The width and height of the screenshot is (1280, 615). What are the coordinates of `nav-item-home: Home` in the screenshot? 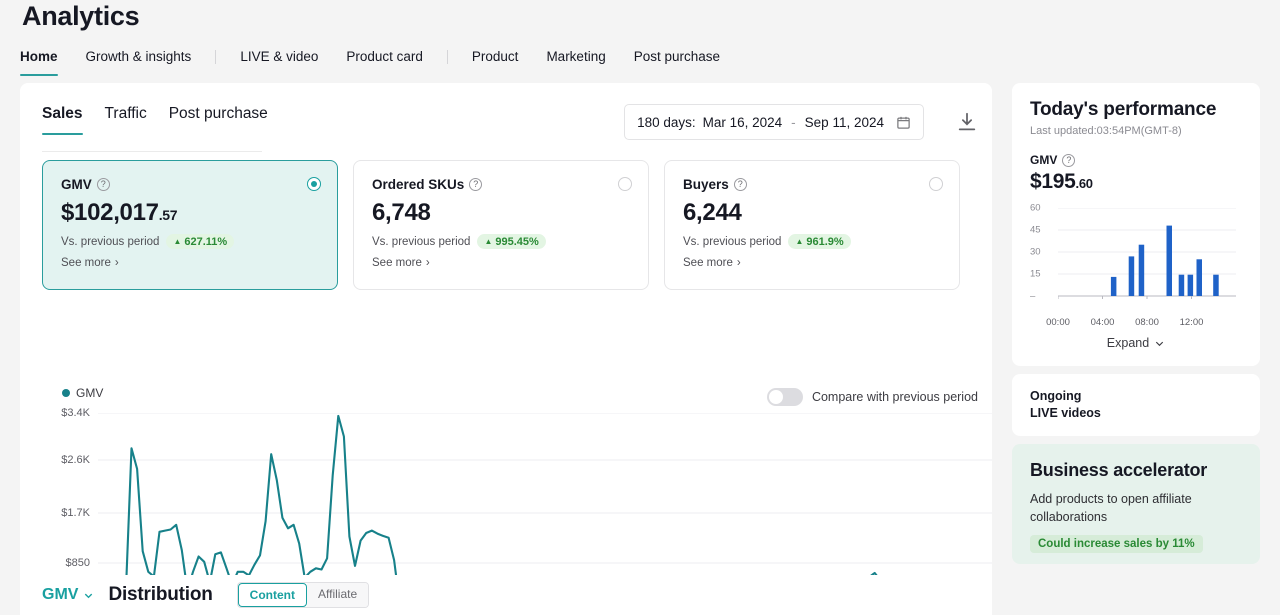 It's located at (46, 60).